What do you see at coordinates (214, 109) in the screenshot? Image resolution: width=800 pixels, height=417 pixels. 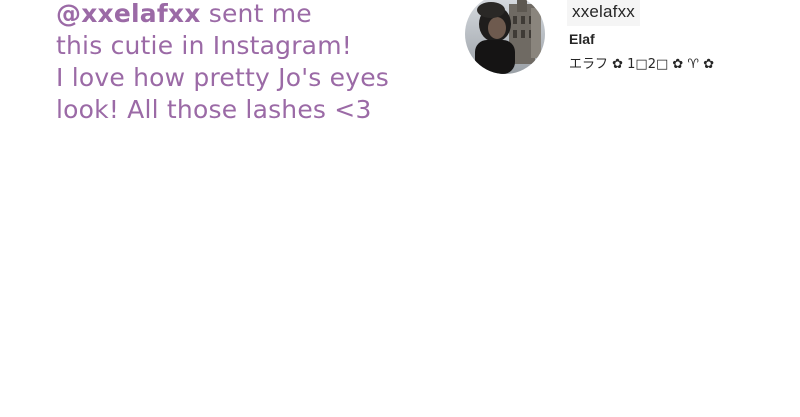 I see `caption-line-4: look! All those lashes <3` at bounding box center [214, 109].